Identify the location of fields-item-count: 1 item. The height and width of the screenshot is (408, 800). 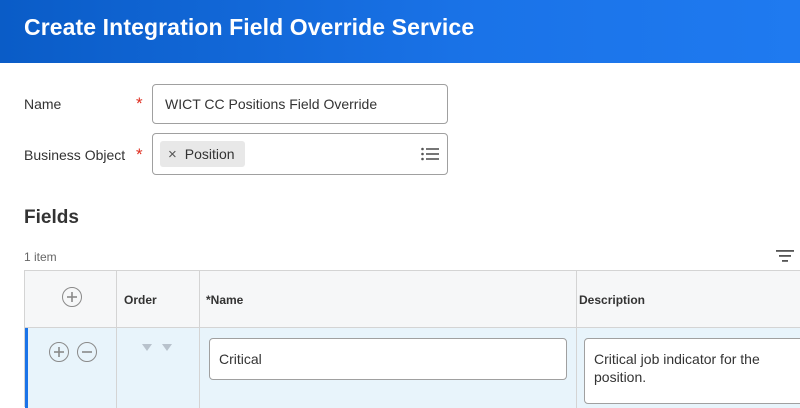
(40, 257).